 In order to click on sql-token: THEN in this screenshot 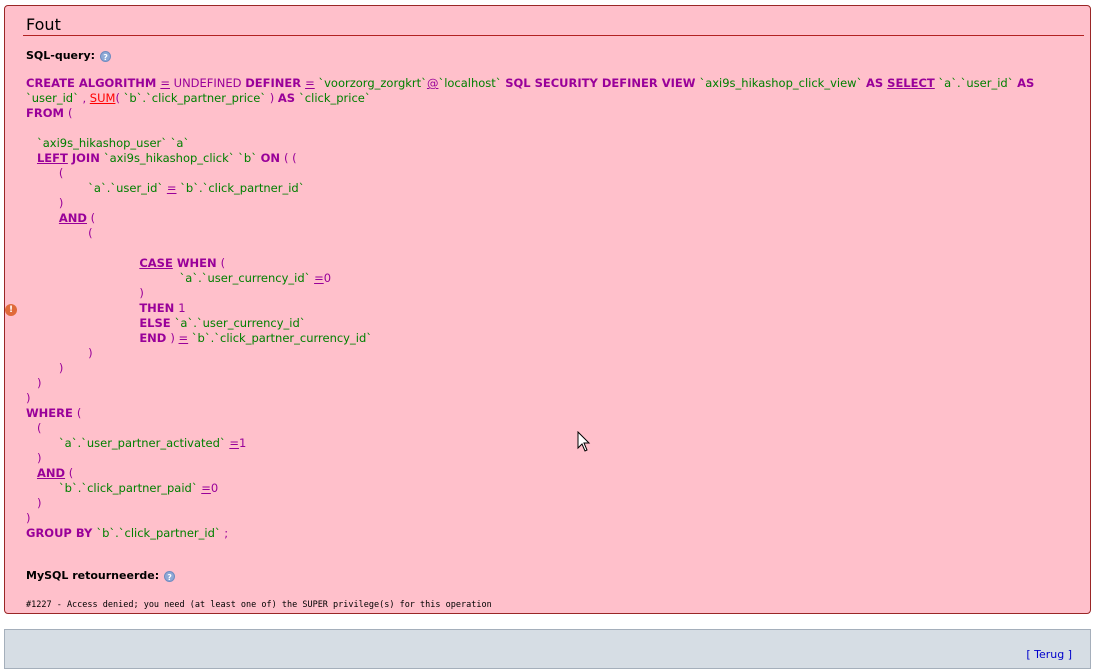, I will do `click(159, 308)`.